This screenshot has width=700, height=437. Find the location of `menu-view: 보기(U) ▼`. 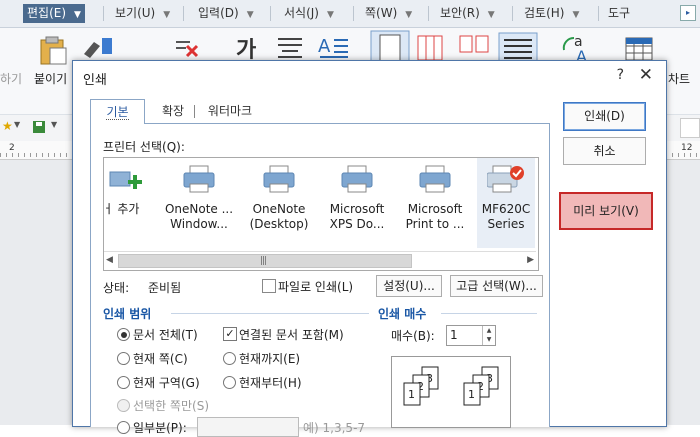

menu-view: 보기(U) ▼ is located at coordinates (142, 13).